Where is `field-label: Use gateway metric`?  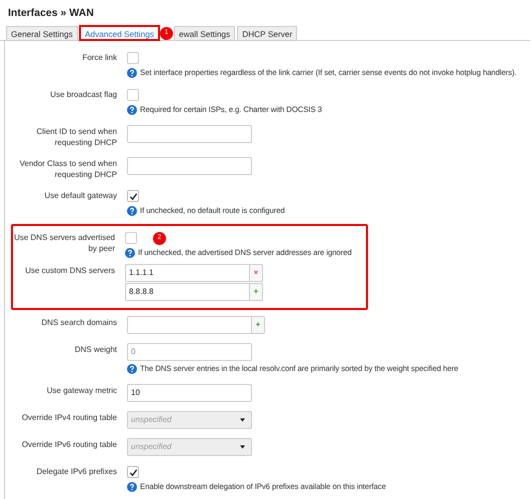 field-label: Use gateway metric is located at coordinates (81, 391).